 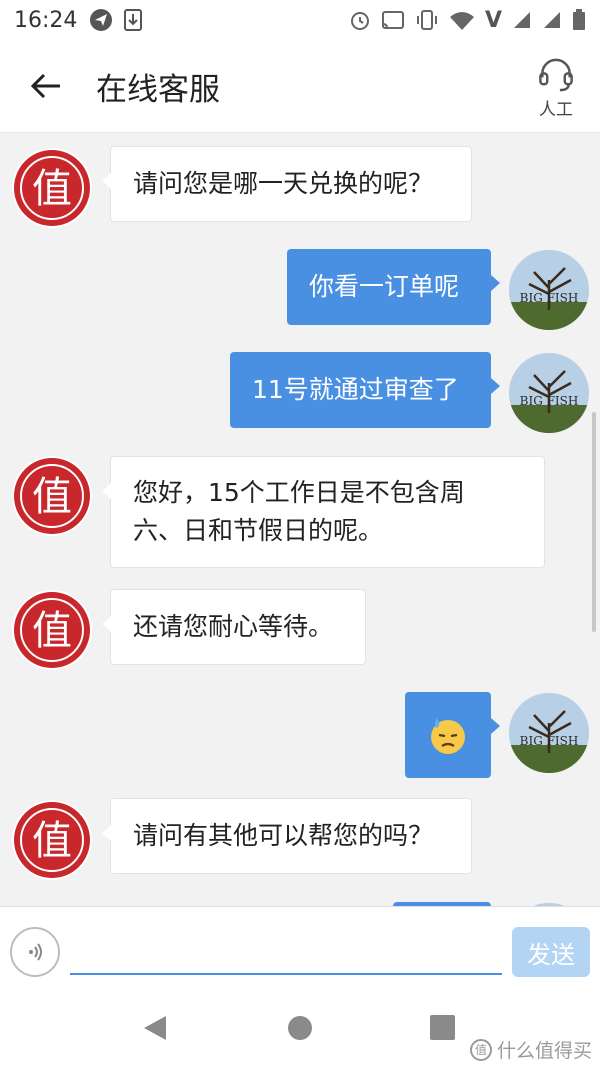 I want to click on nav-home-icon, so click(x=300, y=1028).